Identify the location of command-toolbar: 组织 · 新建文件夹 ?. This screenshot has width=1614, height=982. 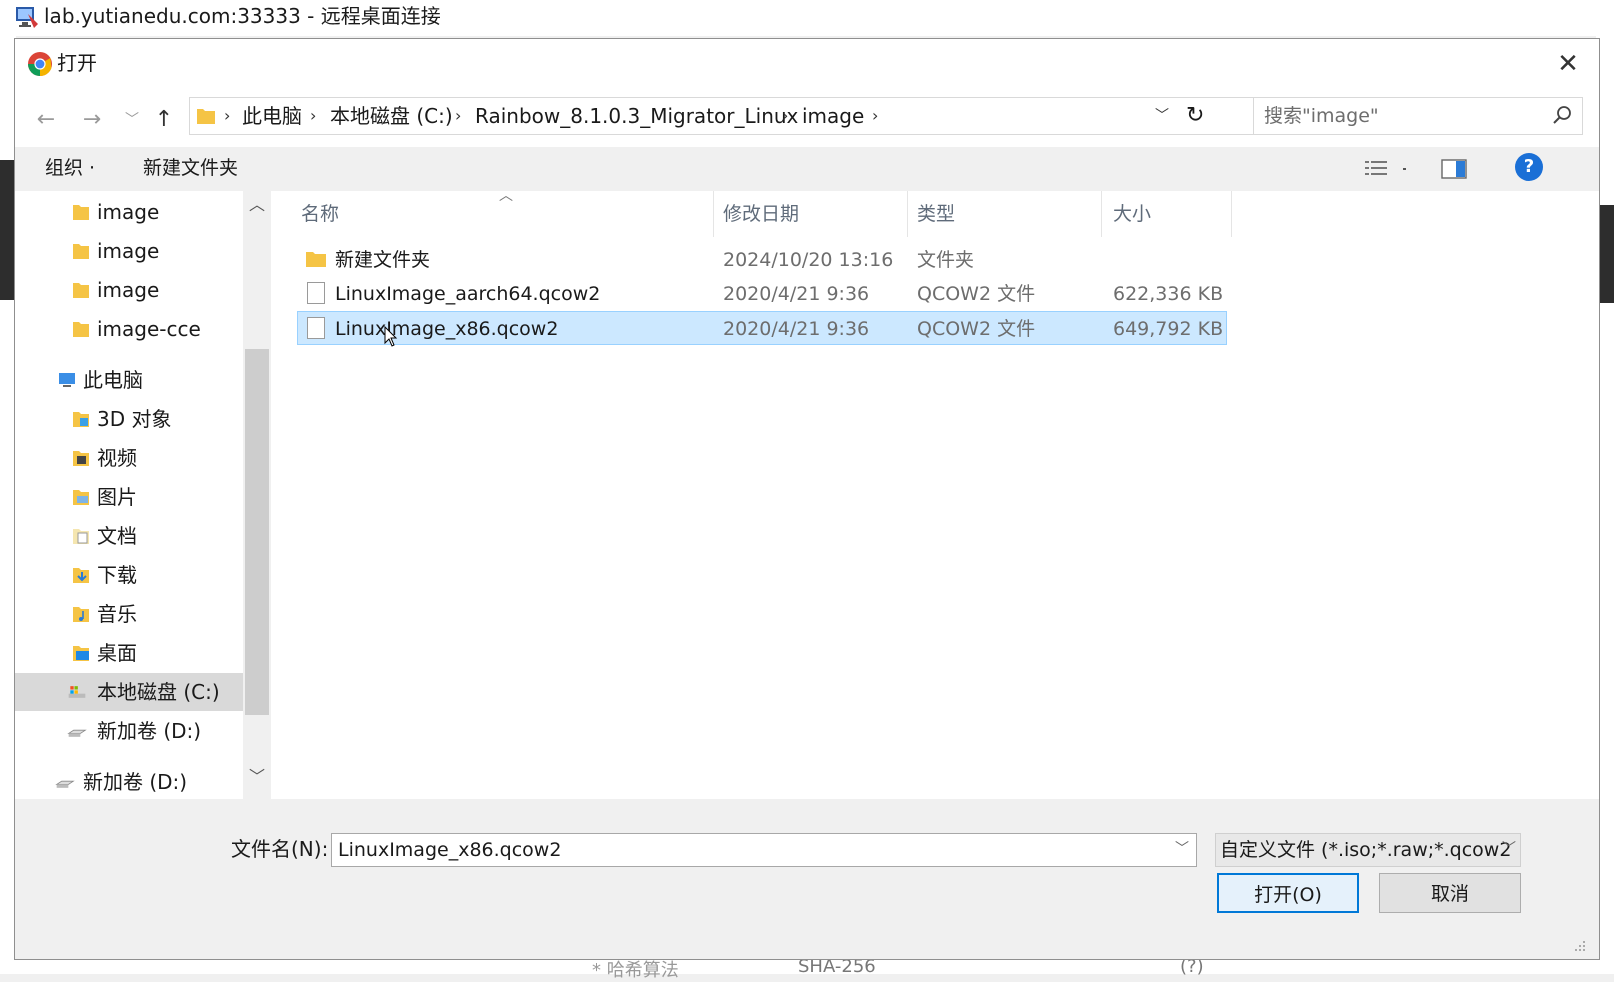
(807, 169).